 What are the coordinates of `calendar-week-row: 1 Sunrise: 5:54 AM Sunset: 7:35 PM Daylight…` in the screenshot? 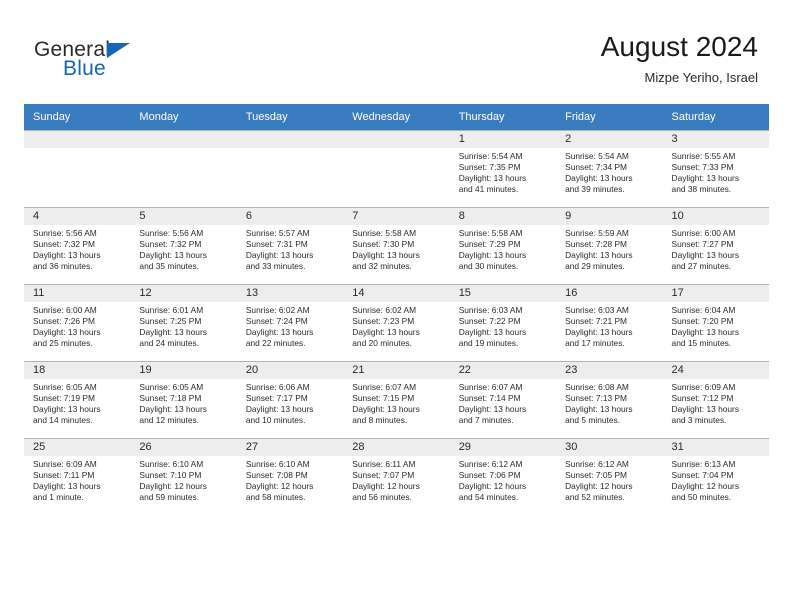 It's located at (396, 169).